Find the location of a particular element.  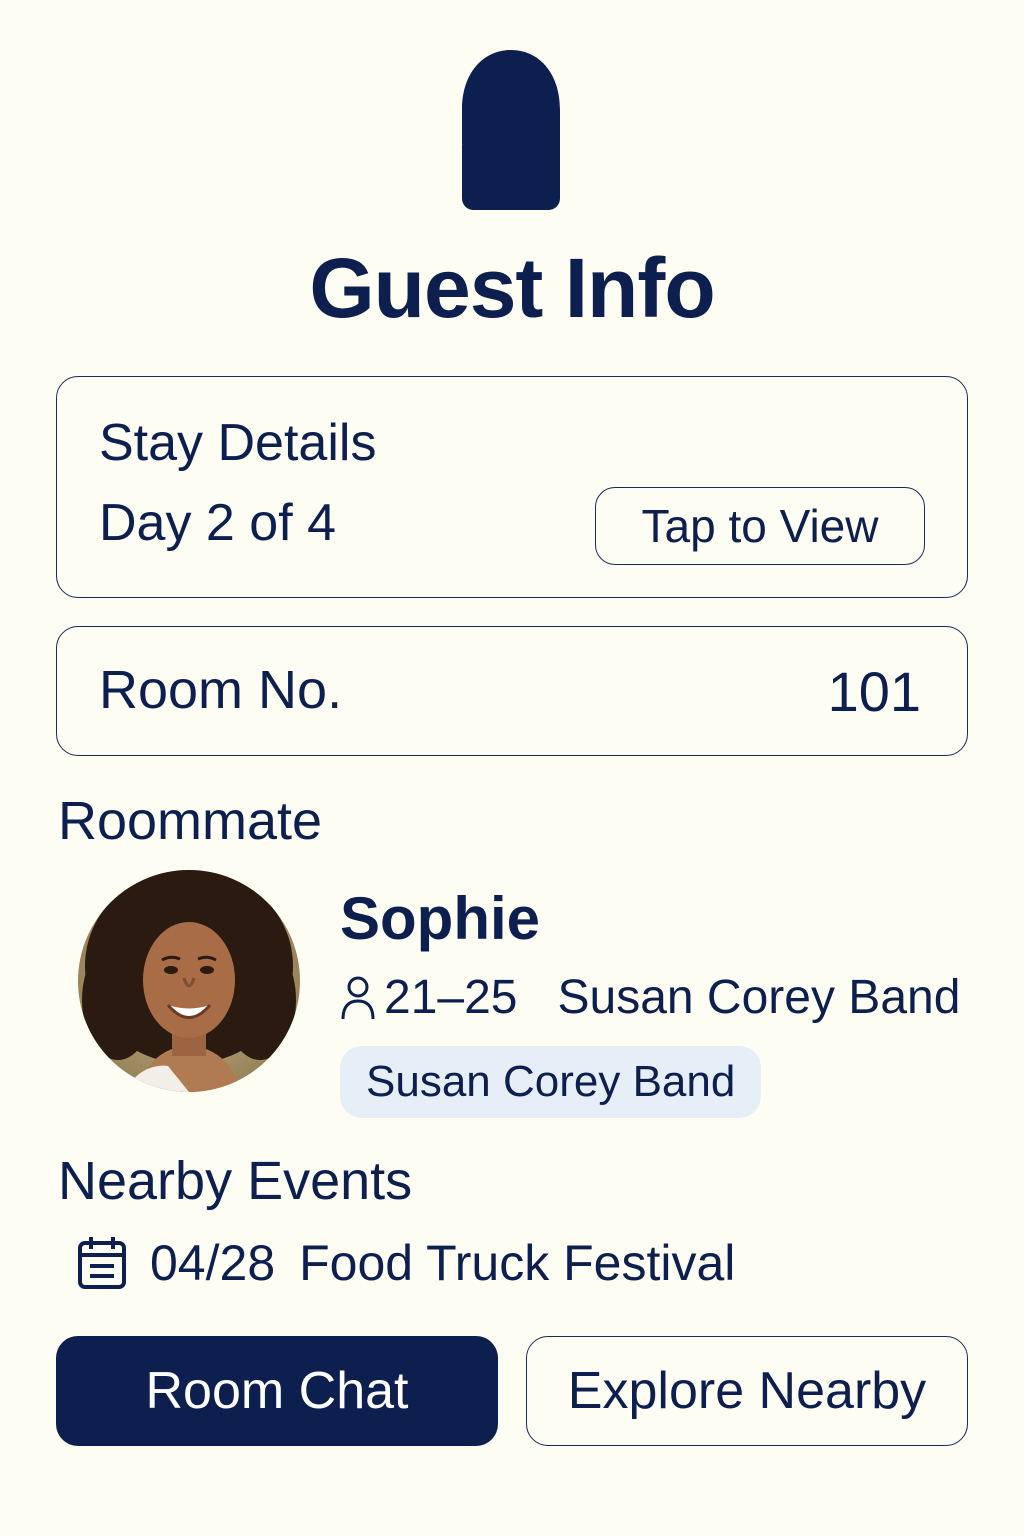

tap-to-view-button: Tap to View is located at coordinates (760, 526).